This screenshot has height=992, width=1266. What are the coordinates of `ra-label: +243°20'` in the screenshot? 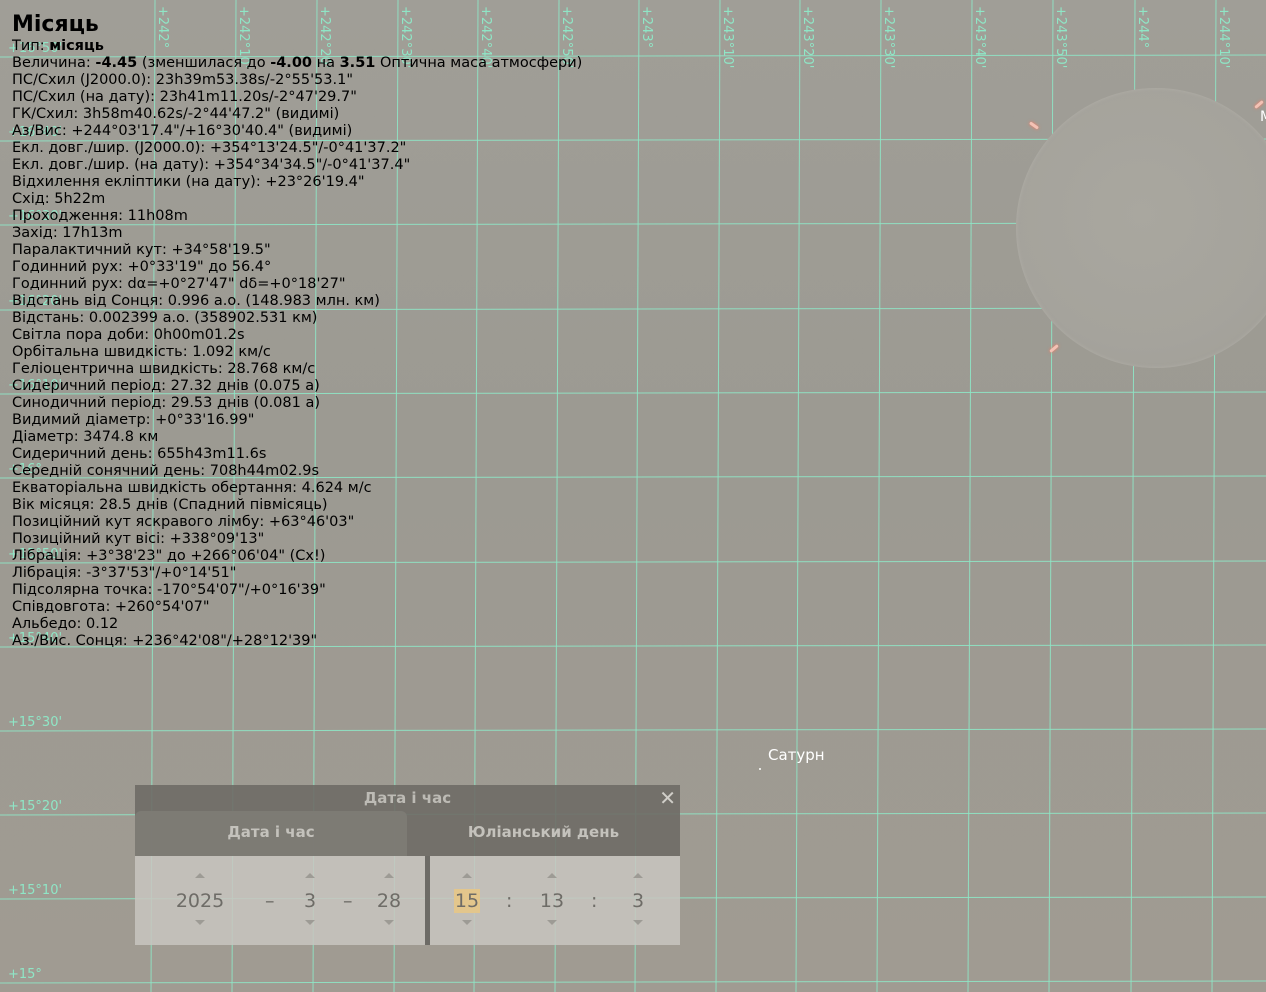 It's located at (807, 37).